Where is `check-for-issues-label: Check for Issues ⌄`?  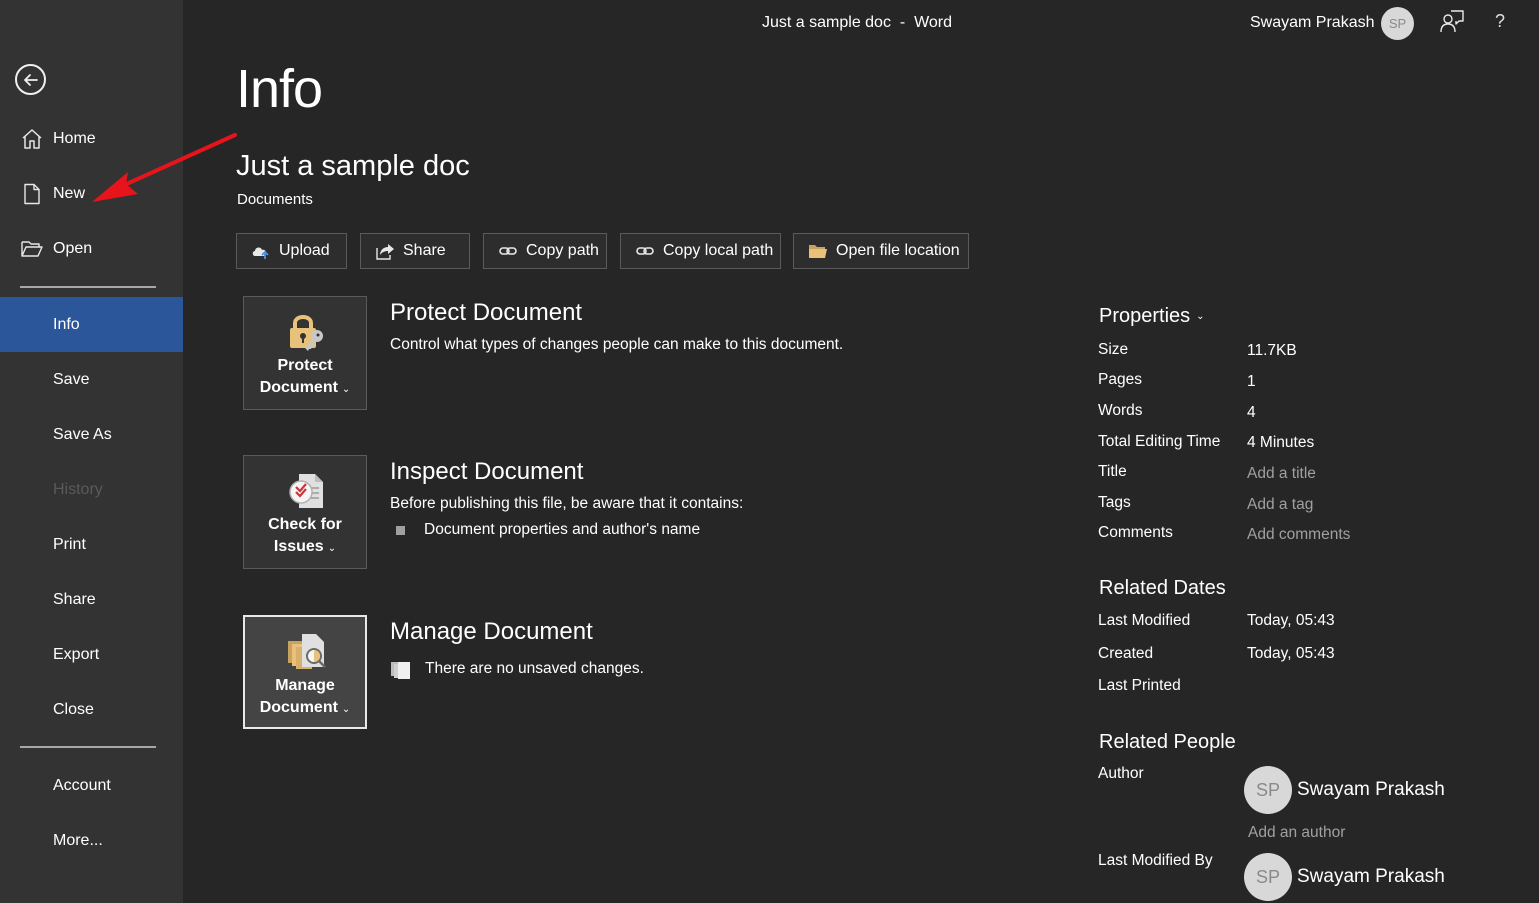
check-for-issues-label: Check for Issues ⌄ is located at coordinates (305, 535).